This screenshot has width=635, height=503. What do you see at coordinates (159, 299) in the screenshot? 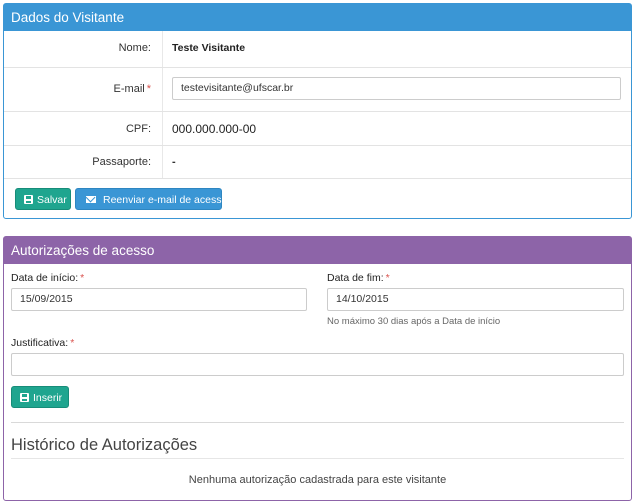
I see `start-date-field: 15/09/2015` at bounding box center [159, 299].